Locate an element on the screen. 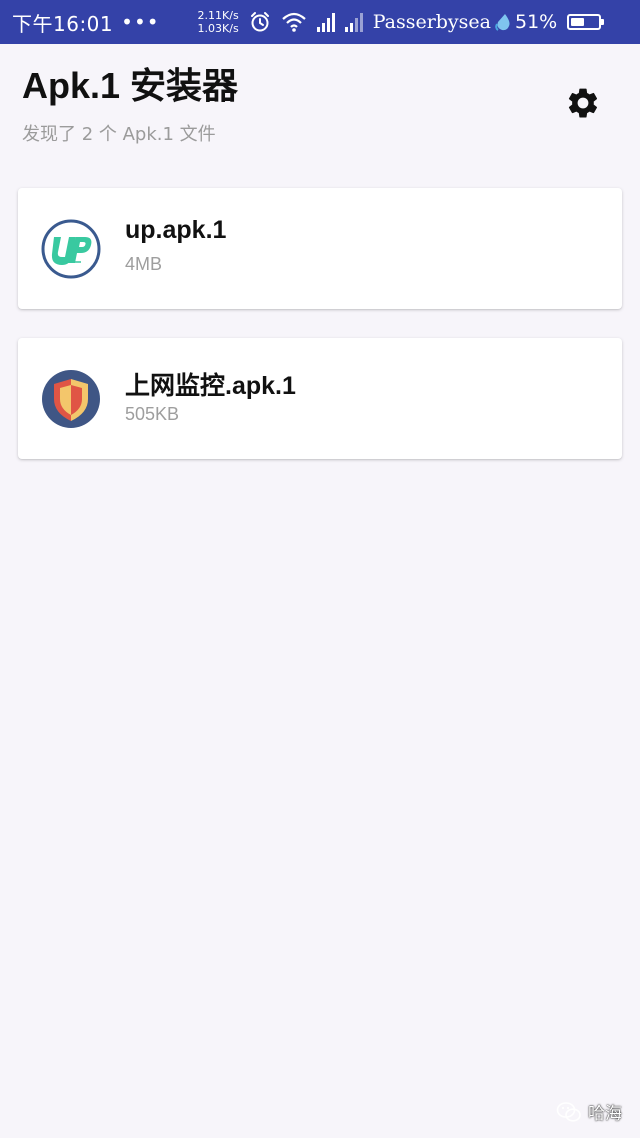 This screenshot has height=1138, width=640. carrier-name: Passerbysea is located at coordinates (431, 22).